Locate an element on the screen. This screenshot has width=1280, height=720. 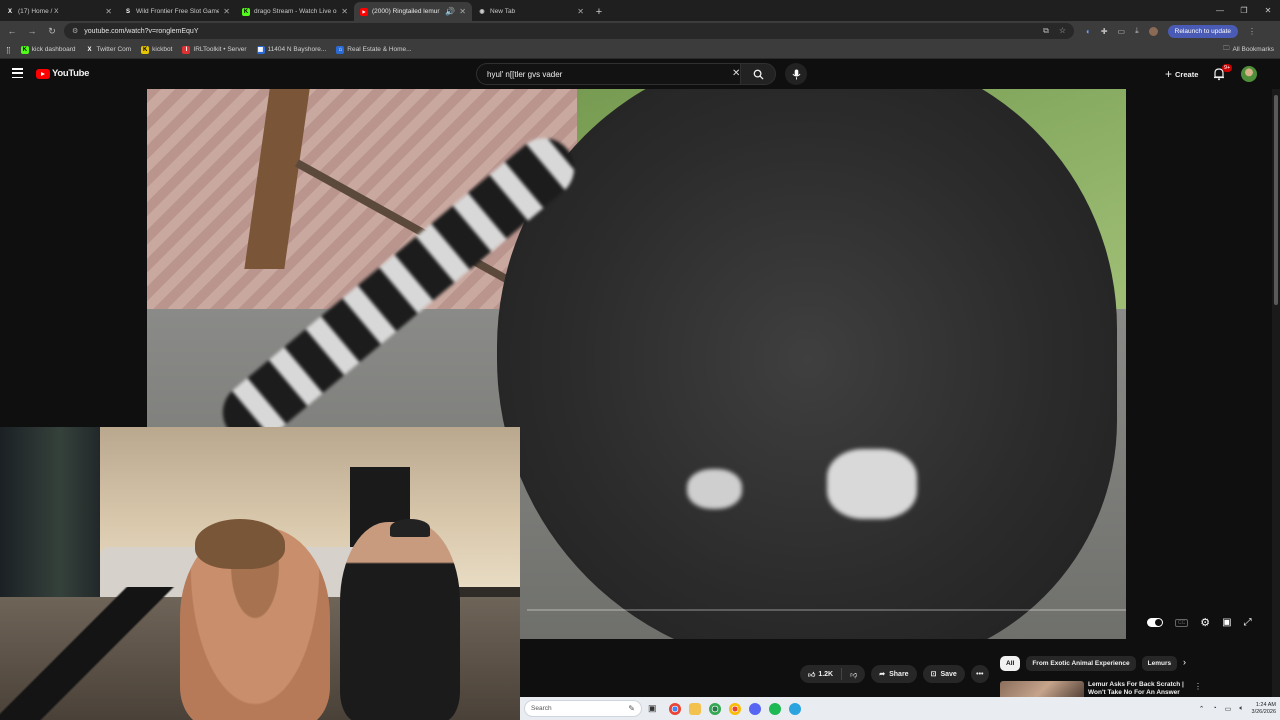
system-clock: 1:24 AM 3/26/2026 is located at coordinates (1264, 709).